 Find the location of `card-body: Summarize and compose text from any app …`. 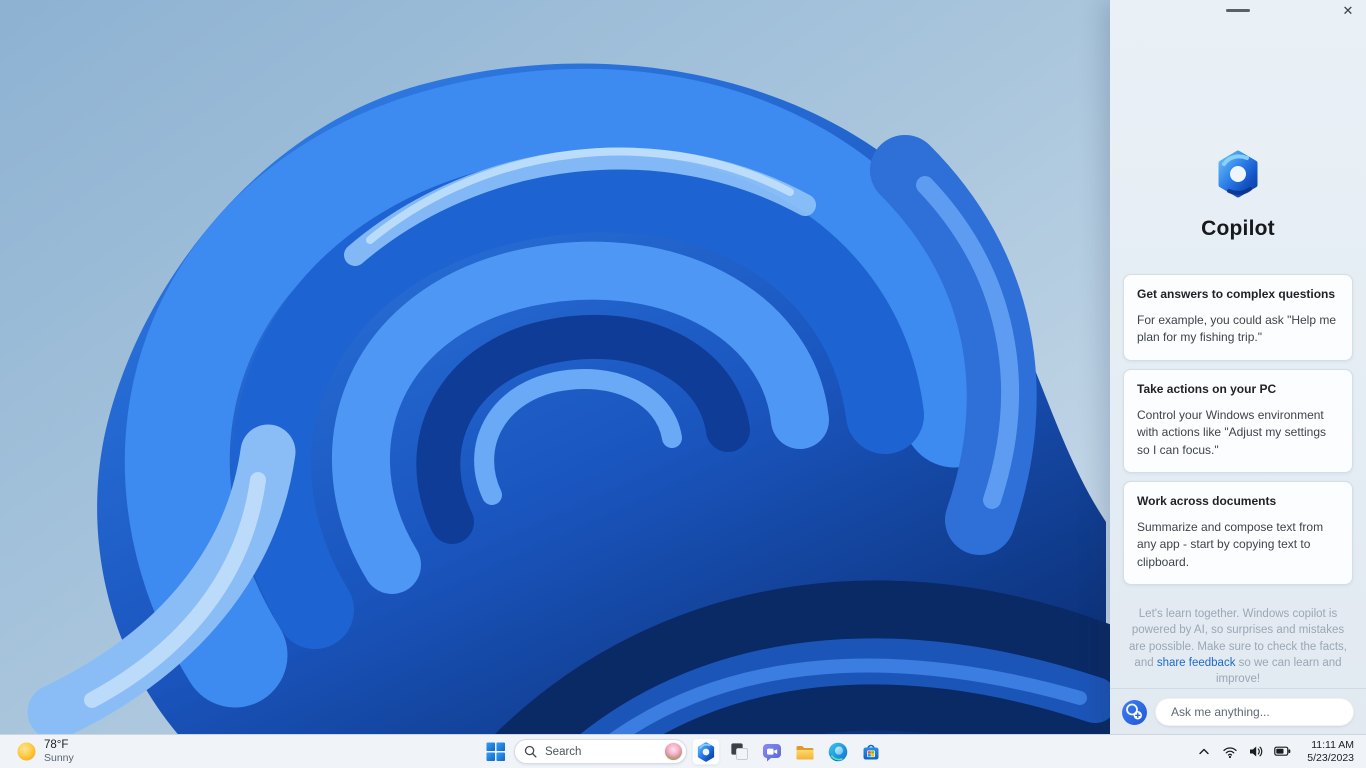

card-body: Summarize and compose text from any app … is located at coordinates (1230, 544).